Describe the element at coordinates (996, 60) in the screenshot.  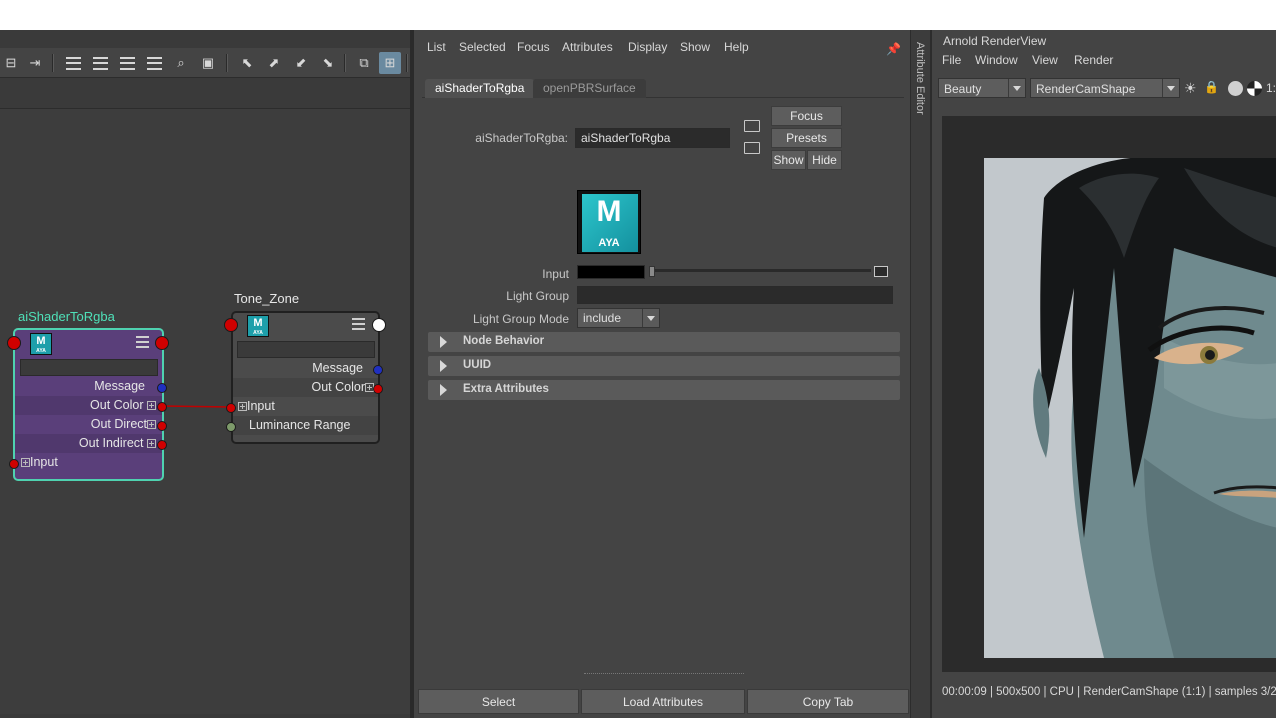
I see `rv-menu-window: Window` at that location.